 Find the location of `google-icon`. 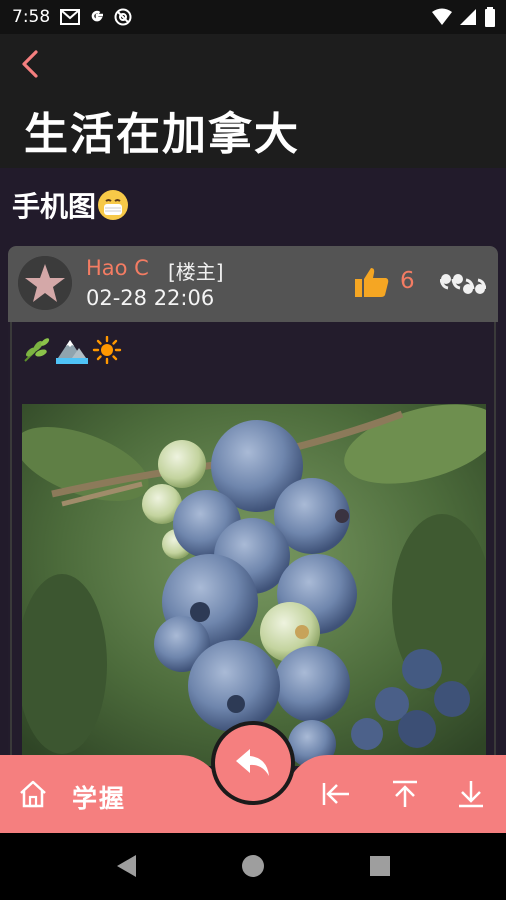

google-icon is located at coordinates (97, 16).